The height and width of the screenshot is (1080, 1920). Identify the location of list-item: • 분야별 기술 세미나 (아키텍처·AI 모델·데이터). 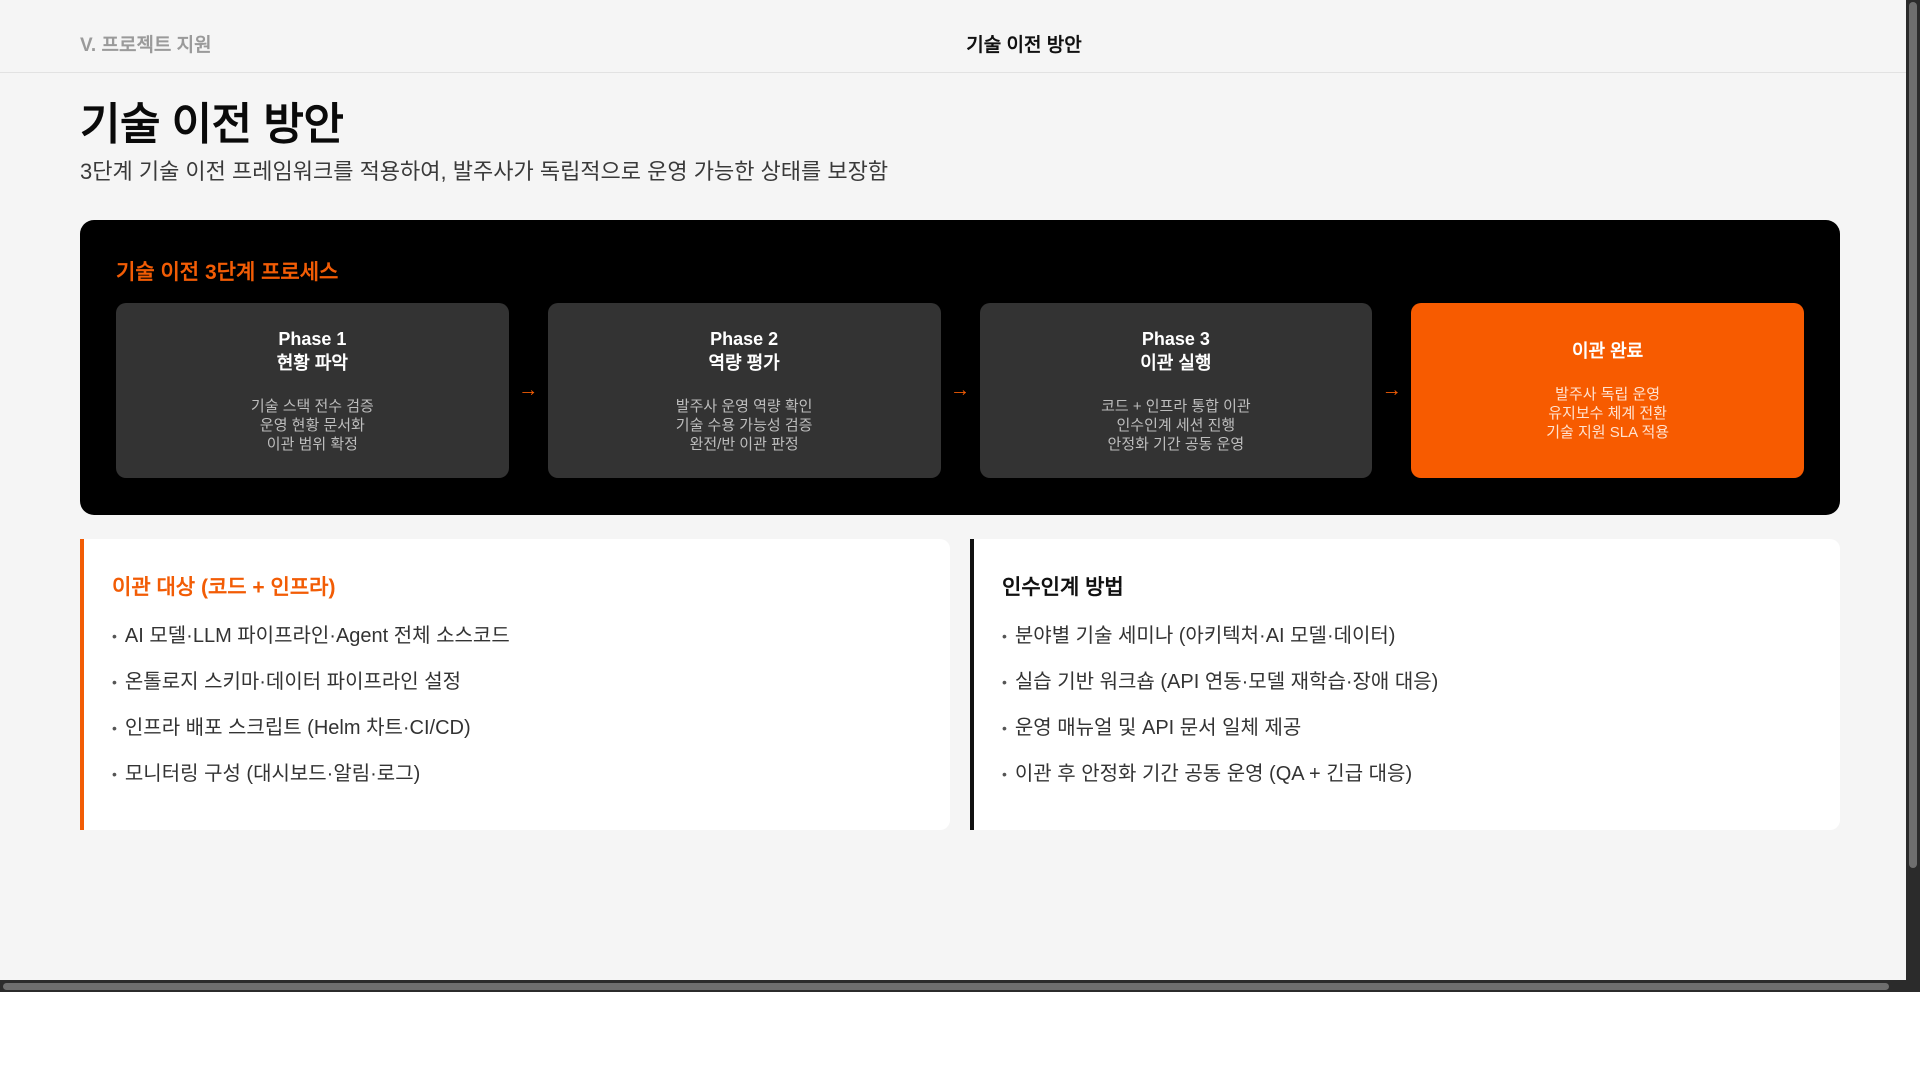
(1220, 644).